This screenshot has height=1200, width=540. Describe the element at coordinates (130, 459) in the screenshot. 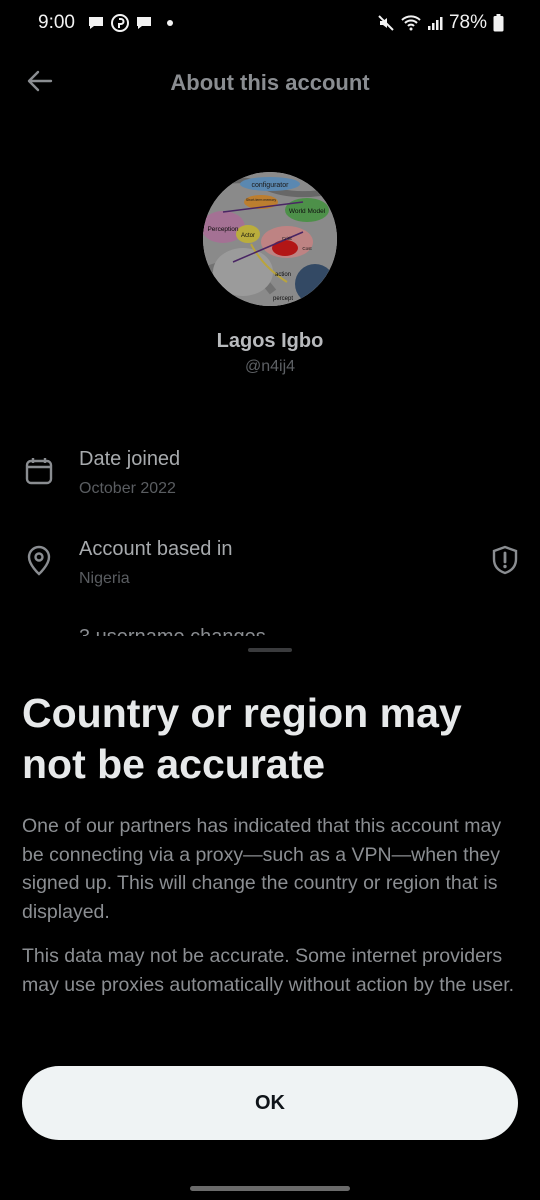

I see `date-joined-label: Date joined` at that location.